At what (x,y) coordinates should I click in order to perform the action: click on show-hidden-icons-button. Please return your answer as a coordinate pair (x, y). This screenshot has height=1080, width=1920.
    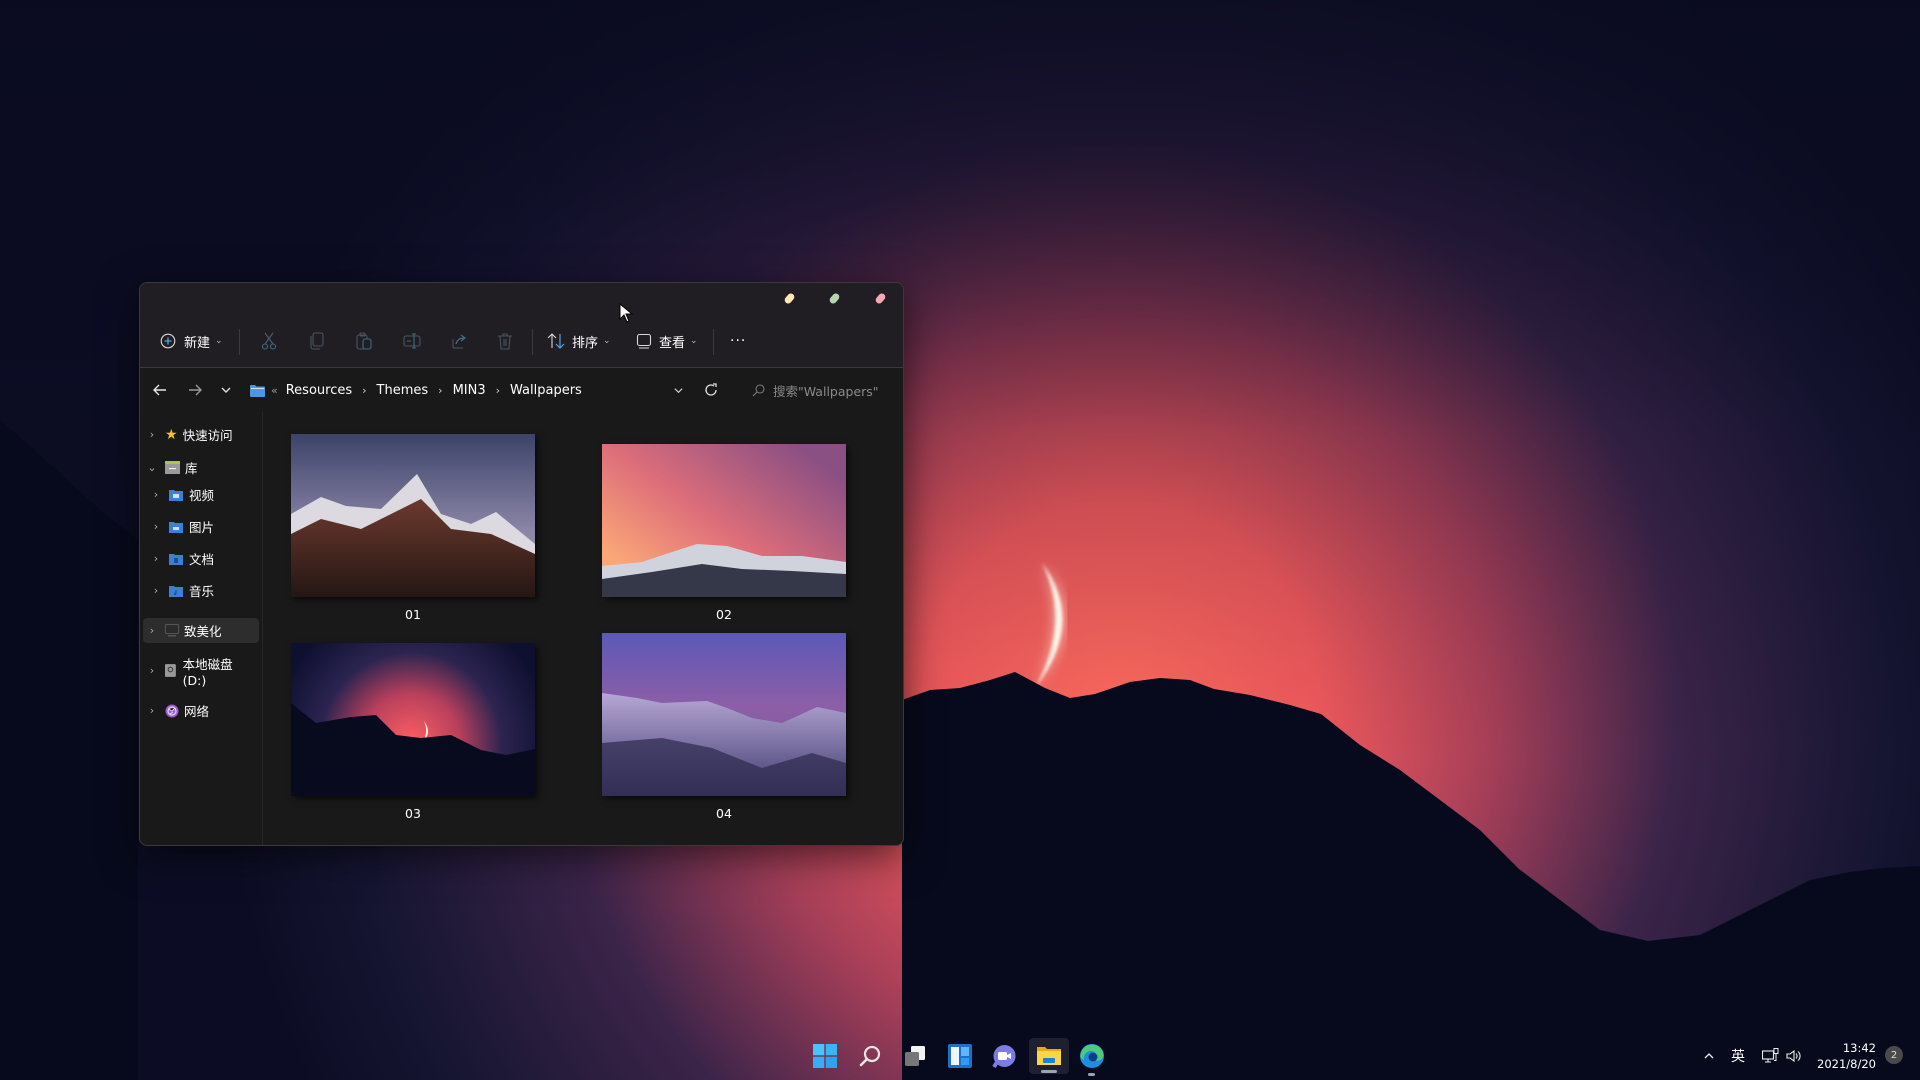
    Looking at the image, I should click on (1709, 1056).